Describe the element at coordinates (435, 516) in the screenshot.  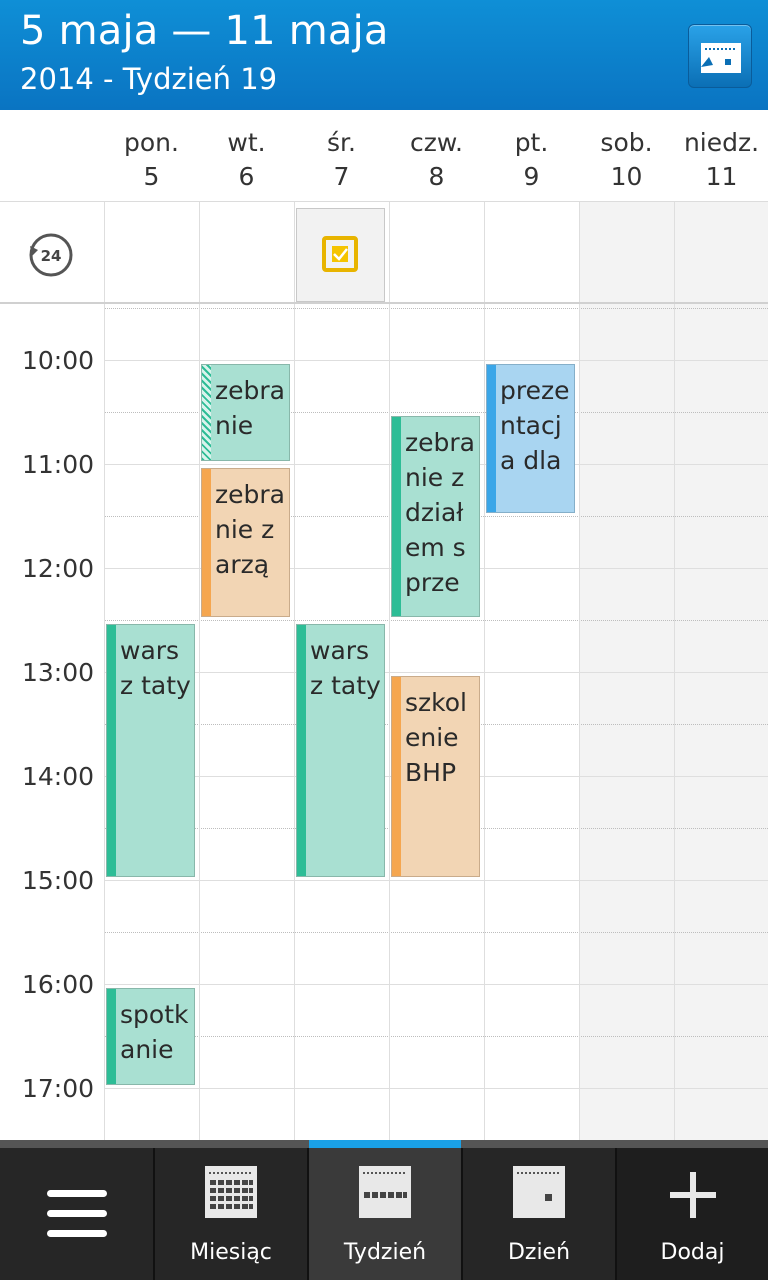
I see `event-zebranie-dzial: zebra nie z dział em sprze` at that location.